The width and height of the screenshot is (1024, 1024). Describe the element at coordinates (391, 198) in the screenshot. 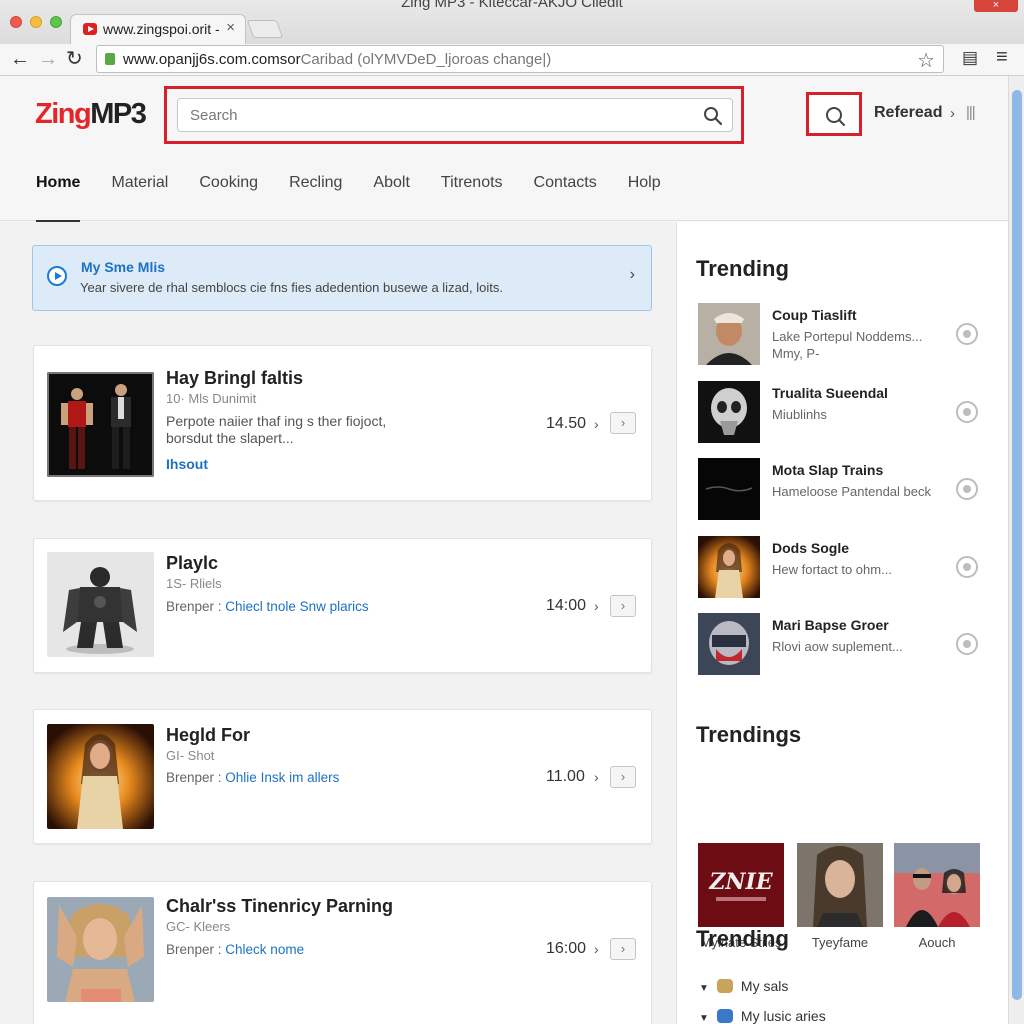

I see `nav-item-abolt: Abolt` at that location.